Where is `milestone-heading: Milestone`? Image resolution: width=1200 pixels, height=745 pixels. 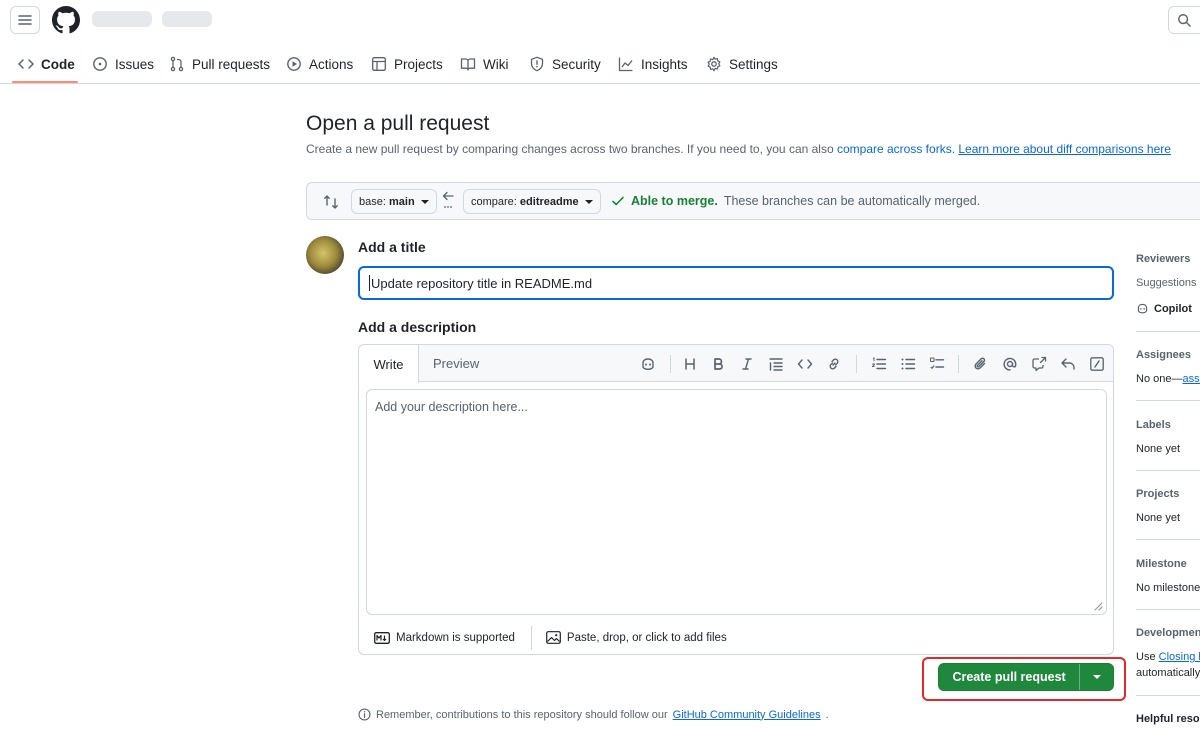
milestone-heading: Milestone is located at coordinates (1168, 564).